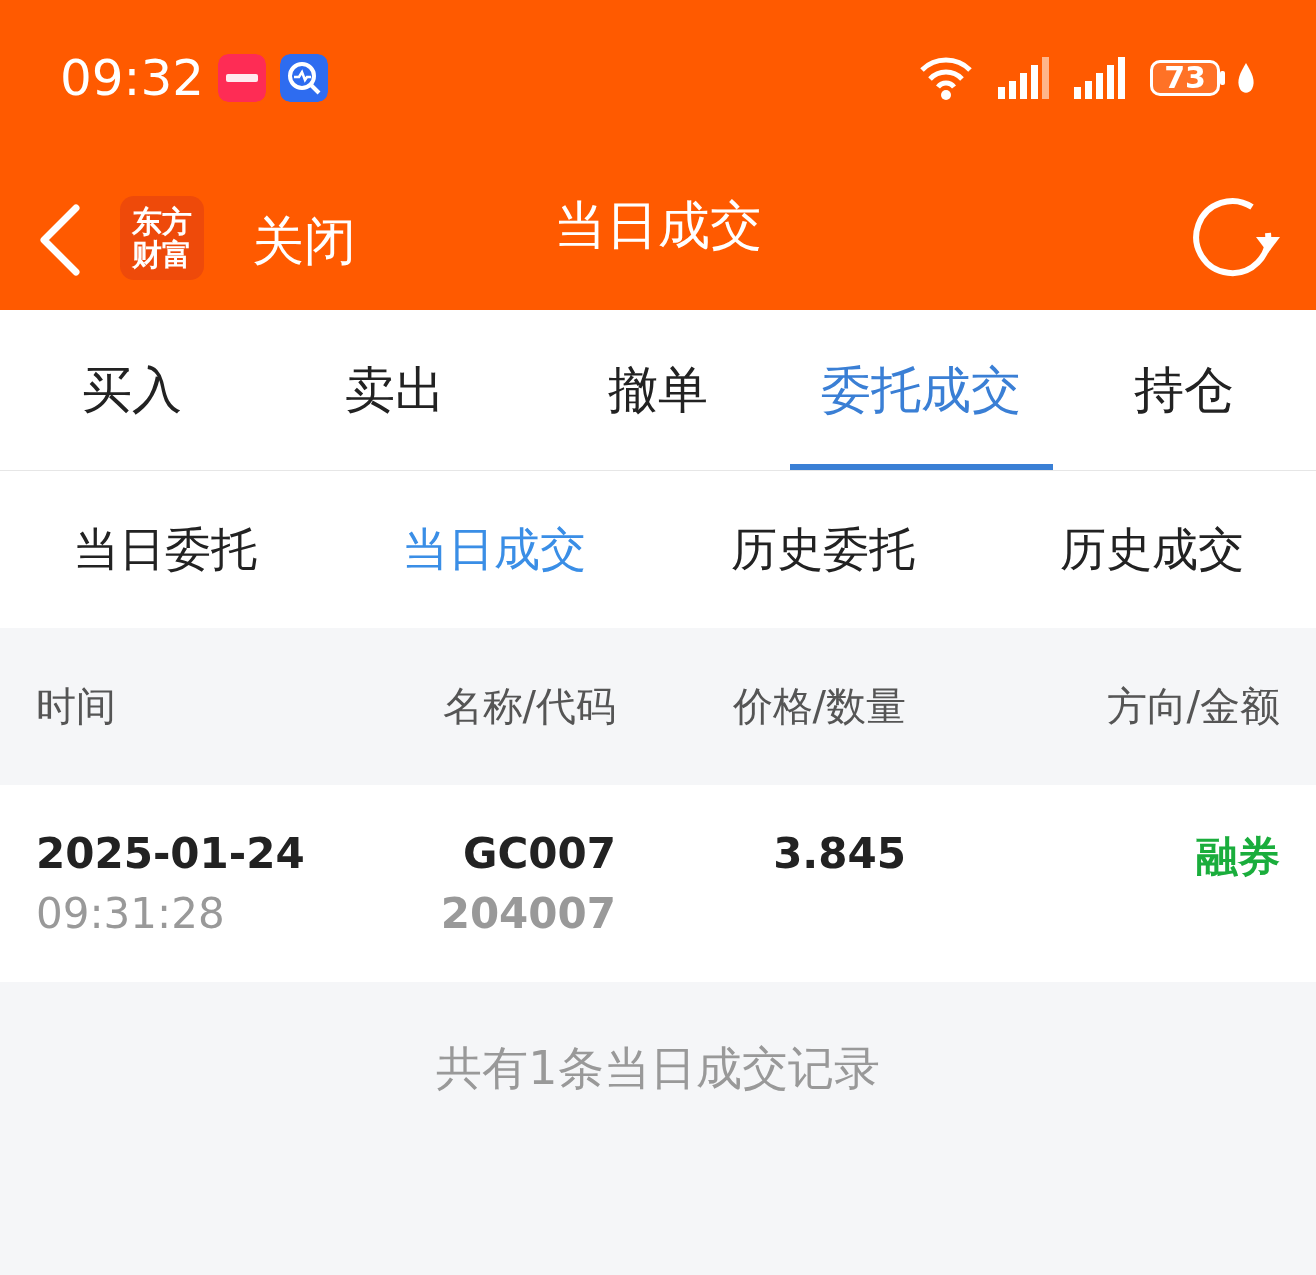 The height and width of the screenshot is (1275, 1316). I want to click on battery-level: 73, so click(1185, 77).